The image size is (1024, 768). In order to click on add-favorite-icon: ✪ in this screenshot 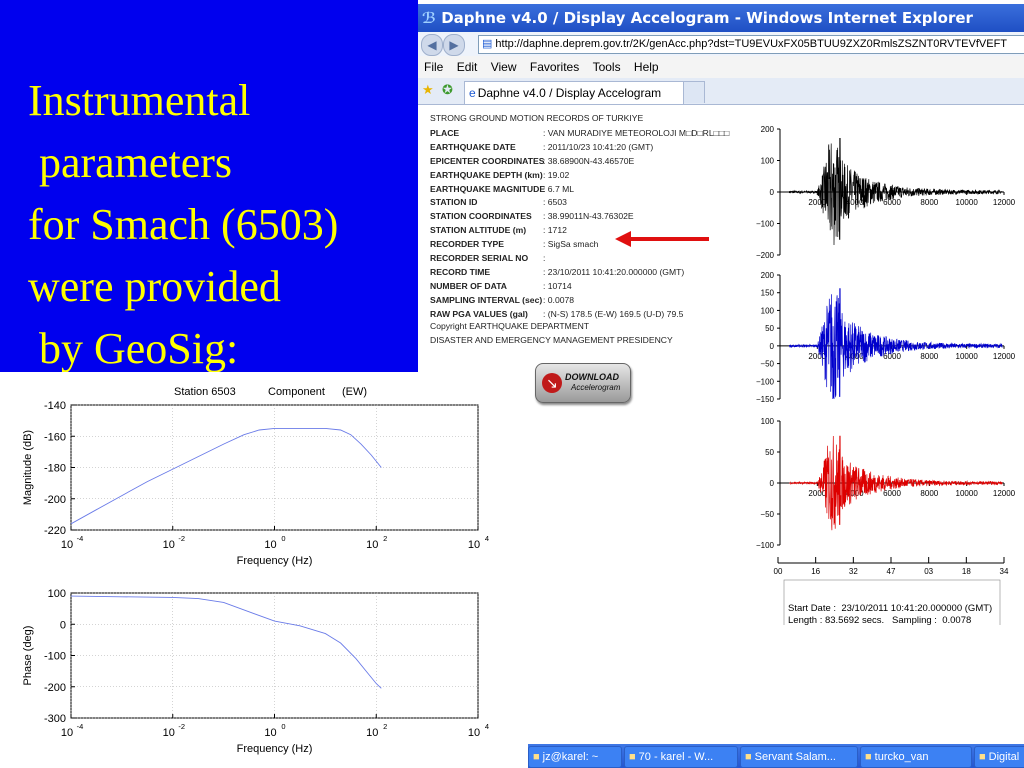, I will do `click(447, 90)`.